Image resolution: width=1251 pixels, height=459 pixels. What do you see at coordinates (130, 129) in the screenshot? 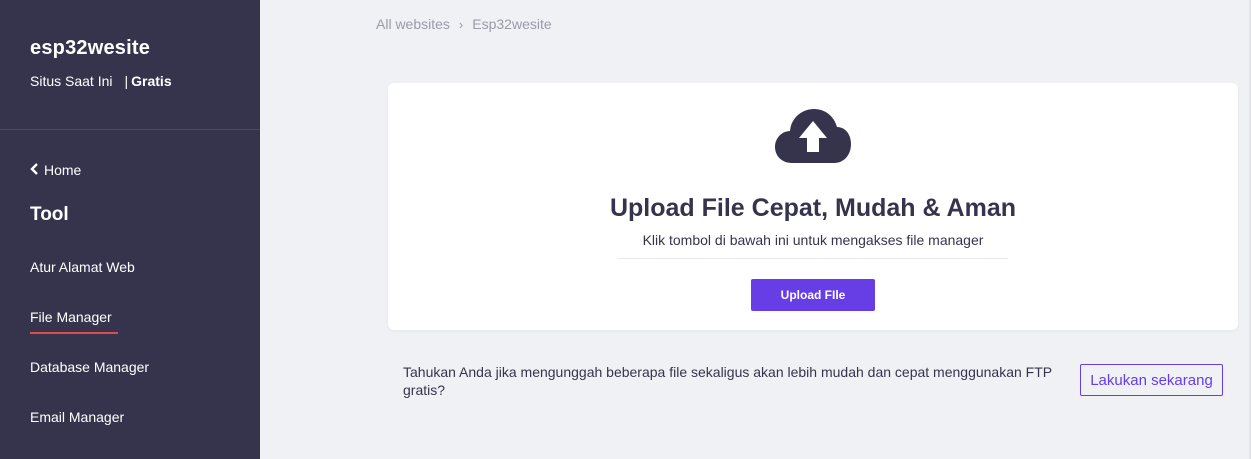
I see `sidebar-divider` at bounding box center [130, 129].